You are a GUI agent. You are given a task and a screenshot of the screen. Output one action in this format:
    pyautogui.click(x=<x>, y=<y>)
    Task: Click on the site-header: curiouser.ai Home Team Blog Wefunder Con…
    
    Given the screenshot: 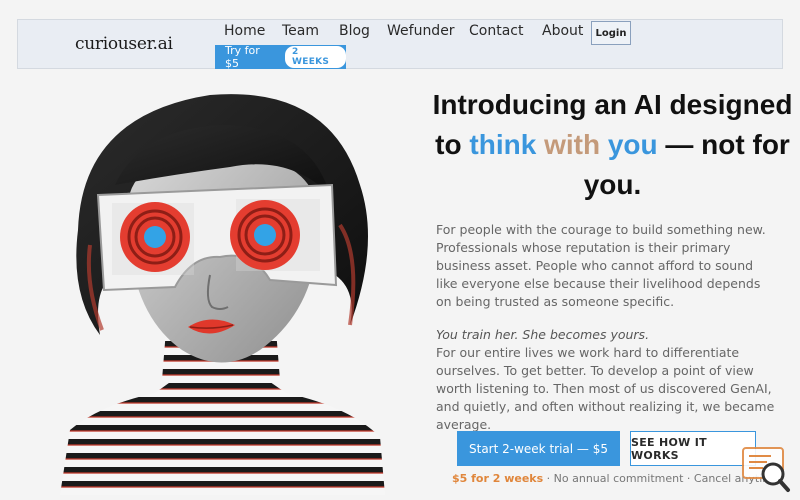 What is the action you would take?
    pyautogui.click(x=400, y=44)
    